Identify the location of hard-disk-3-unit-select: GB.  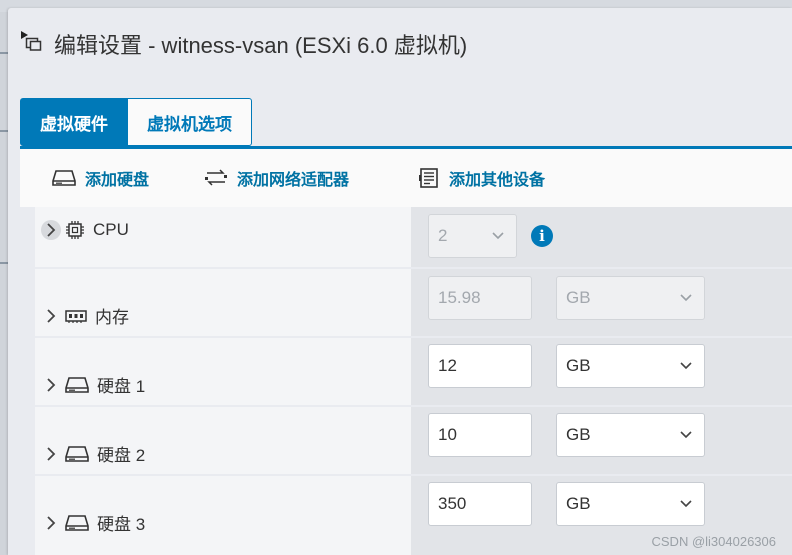
(630, 504).